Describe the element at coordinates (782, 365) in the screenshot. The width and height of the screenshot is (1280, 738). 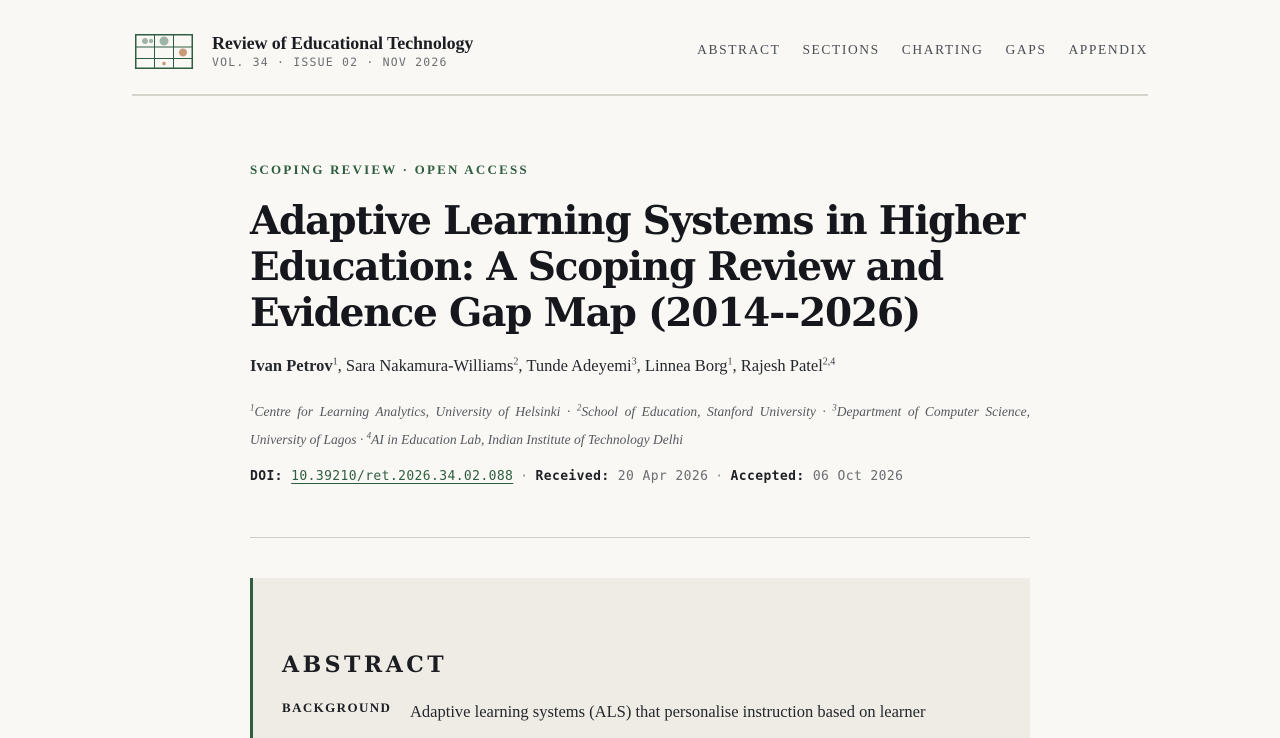
I see `author-name: Rajesh Patel` at that location.